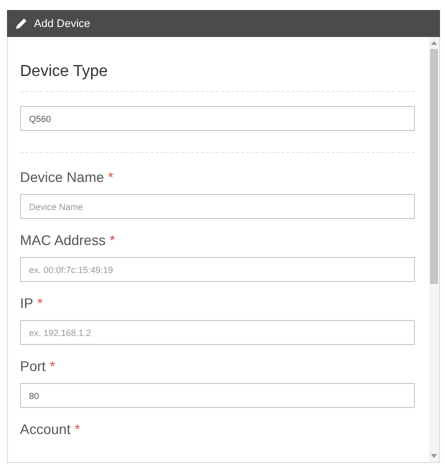 The width and height of the screenshot is (445, 473). What do you see at coordinates (27, 303) in the screenshot?
I see `field-label: IP` at bounding box center [27, 303].